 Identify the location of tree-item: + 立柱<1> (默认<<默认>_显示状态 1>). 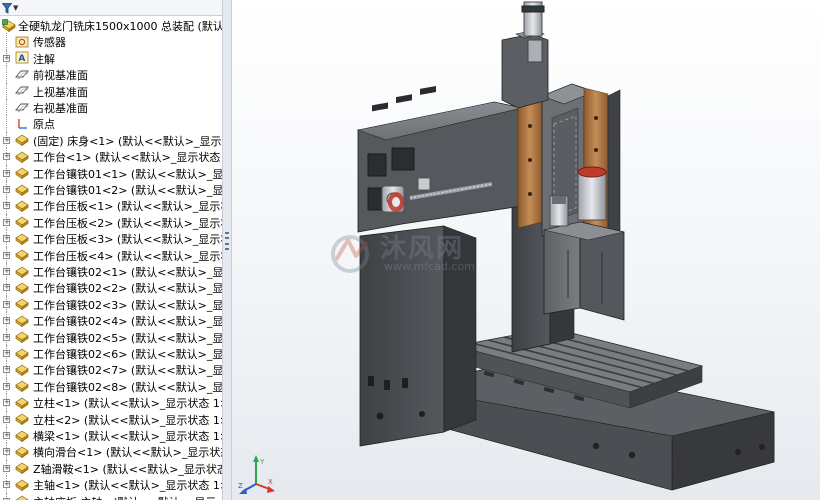
(111, 402).